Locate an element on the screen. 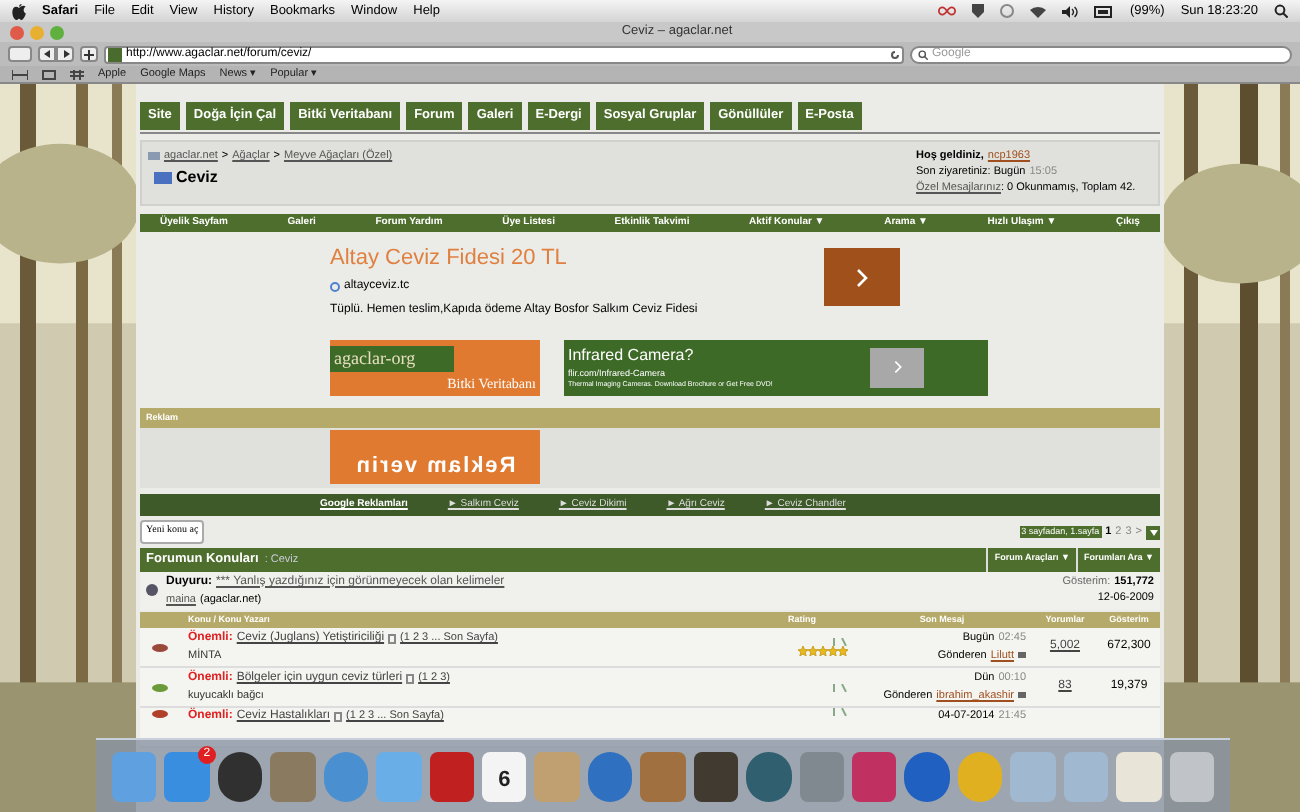 The height and width of the screenshot is (812, 1300). shield-icon is located at coordinates (977, 11).